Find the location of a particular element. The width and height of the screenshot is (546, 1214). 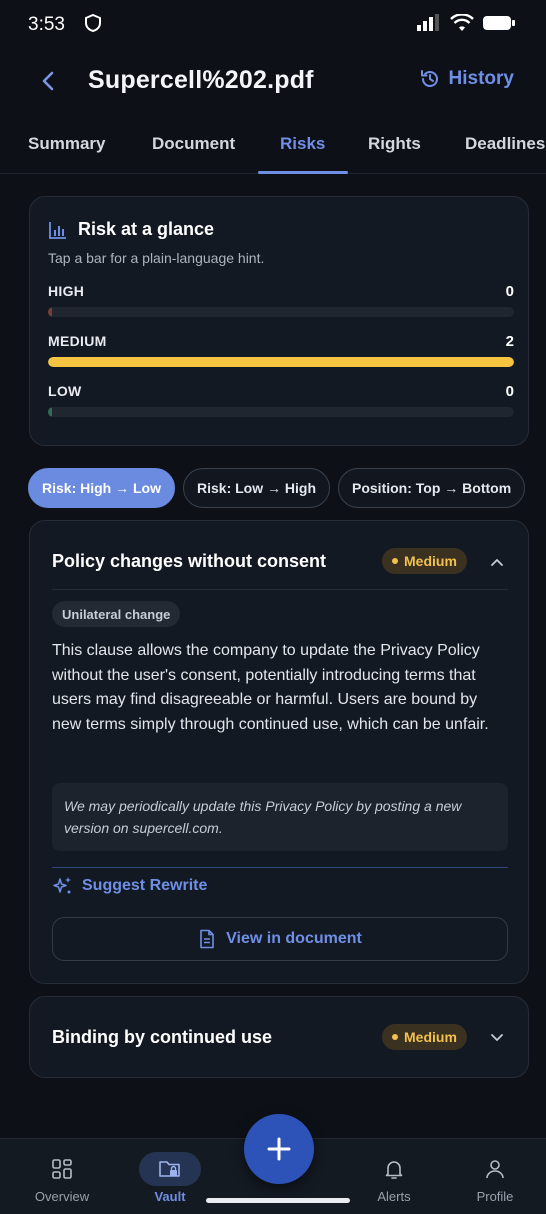

document-icon is located at coordinates (207, 939).